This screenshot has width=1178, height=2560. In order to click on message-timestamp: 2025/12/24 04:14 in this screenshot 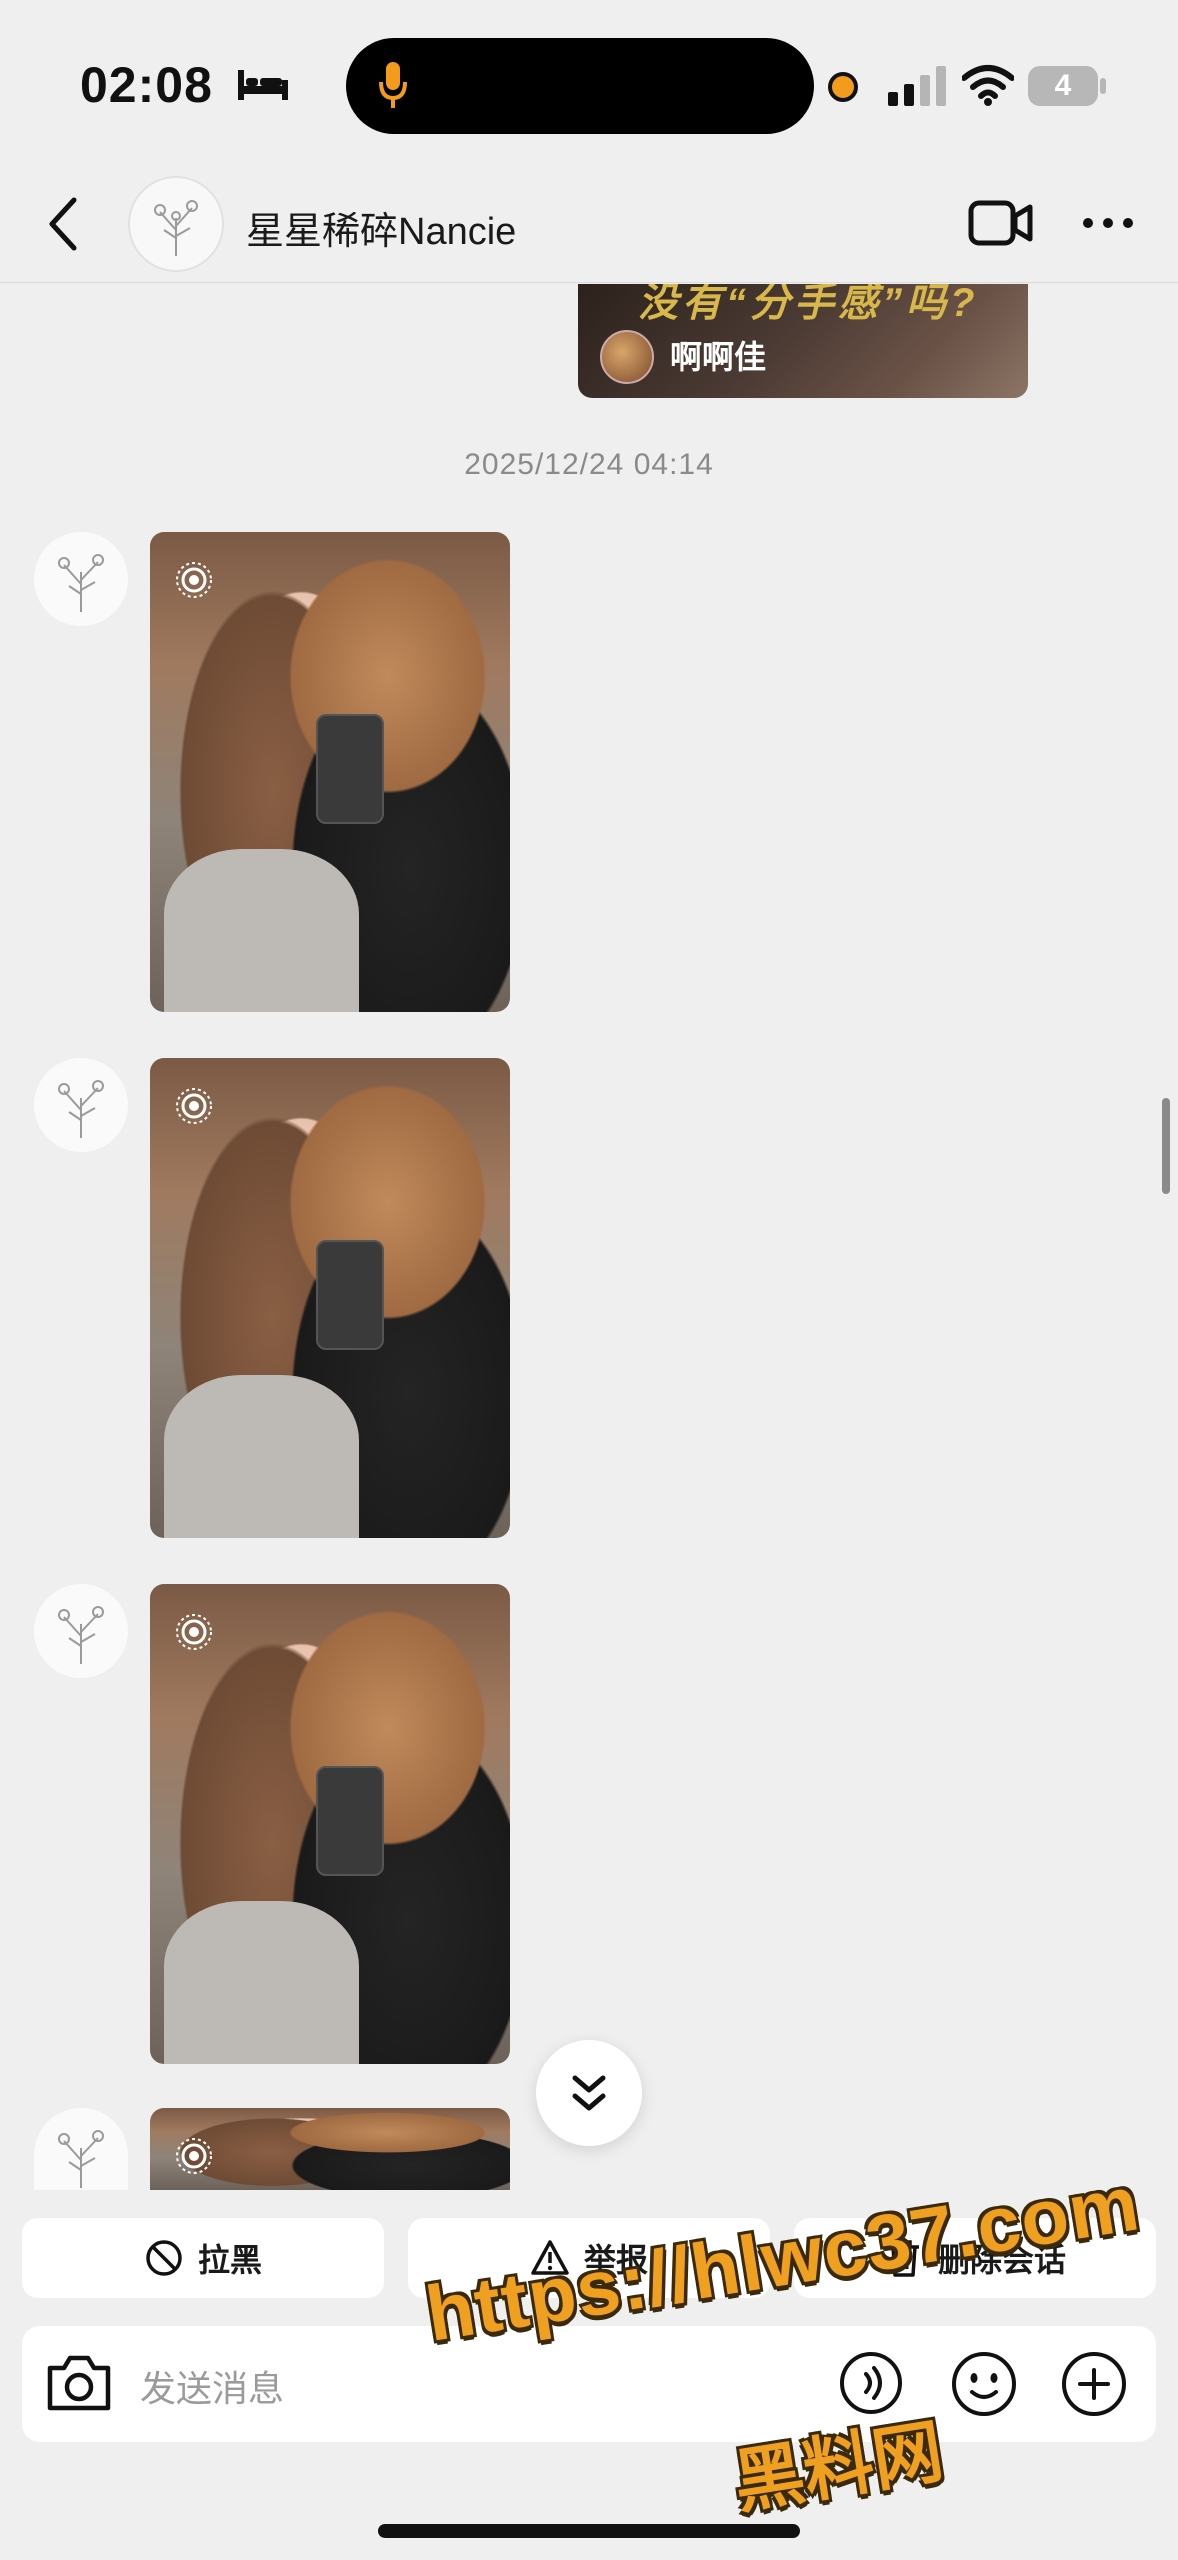, I will do `click(589, 464)`.